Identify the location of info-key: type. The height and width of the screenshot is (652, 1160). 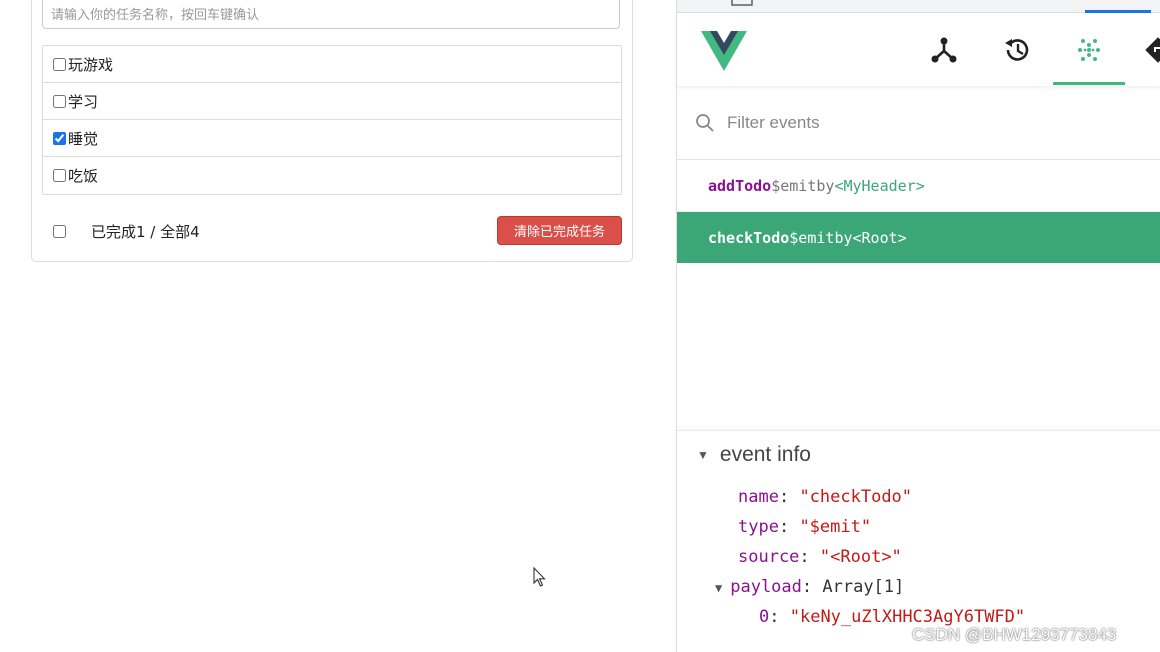
(758, 527).